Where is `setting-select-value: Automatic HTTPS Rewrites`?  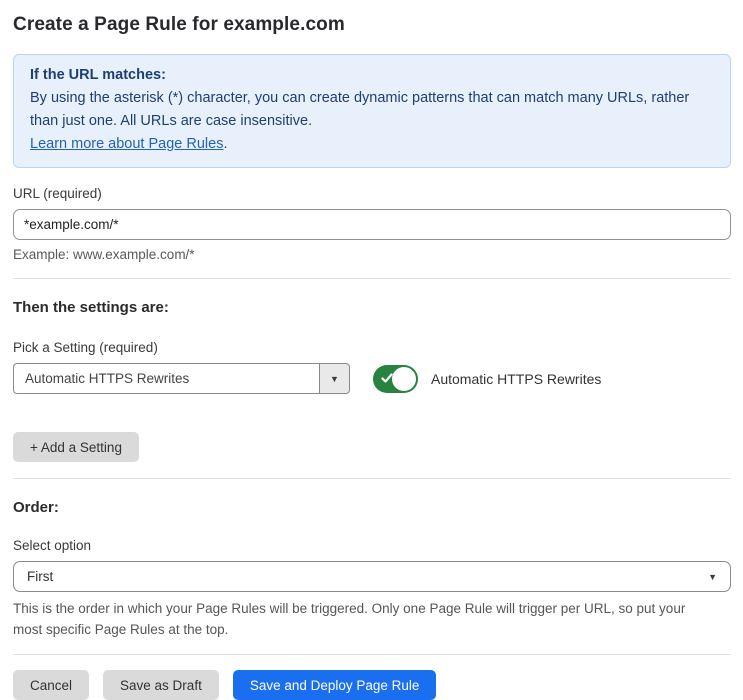 setting-select-value: Automatic HTTPS Rewrites is located at coordinates (166, 378).